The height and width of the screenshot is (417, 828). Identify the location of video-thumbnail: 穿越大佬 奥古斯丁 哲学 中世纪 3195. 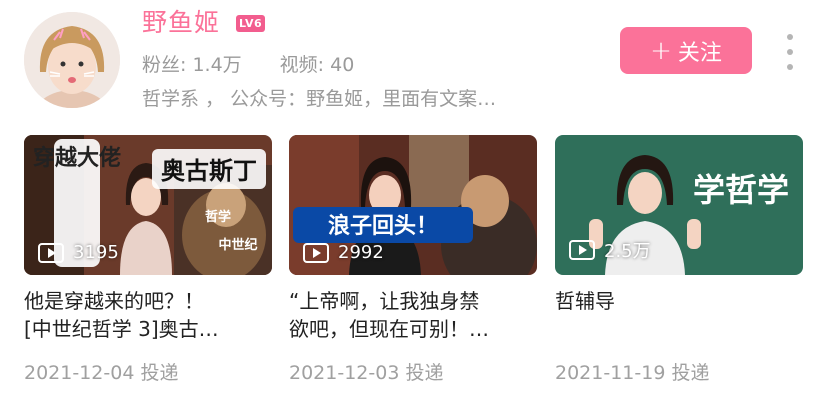
(148, 205).